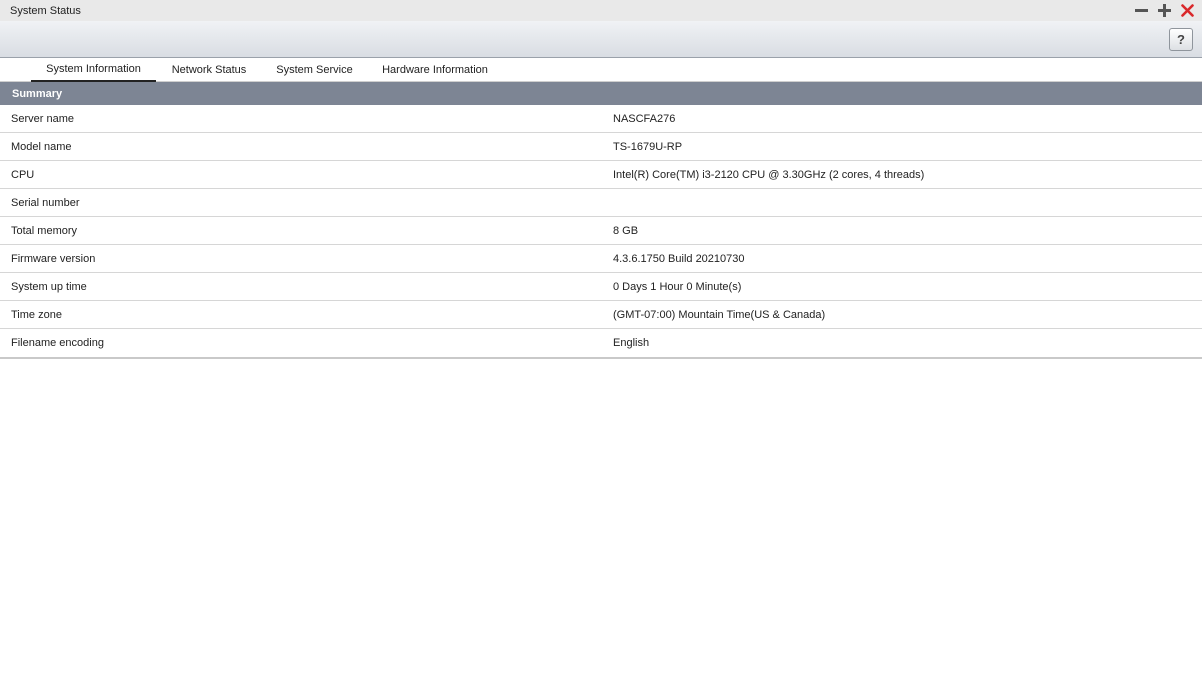 The width and height of the screenshot is (1202, 700). I want to click on row-value: (GMT-07:00) Mountain Time(US & Canada), so click(719, 315).